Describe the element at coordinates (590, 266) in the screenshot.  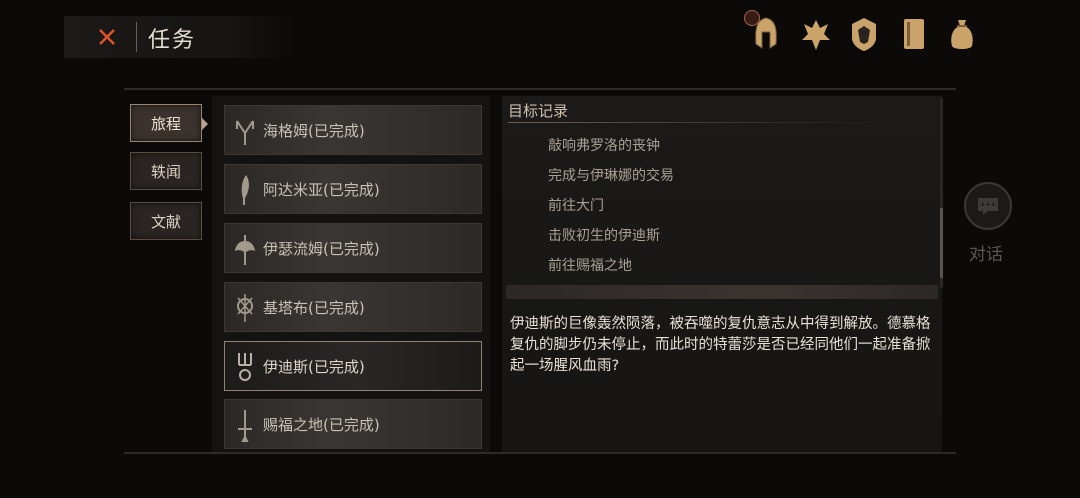
I see `objective-item: 前往赐福之地` at that location.